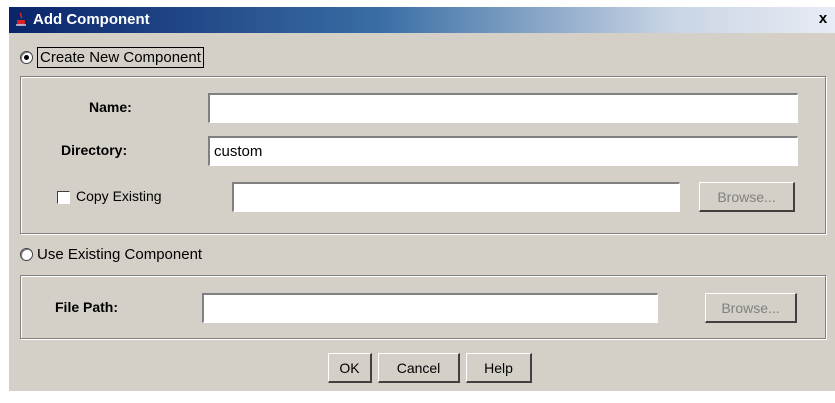 The image size is (835, 403). I want to click on ok-button: OK, so click(350, 368).